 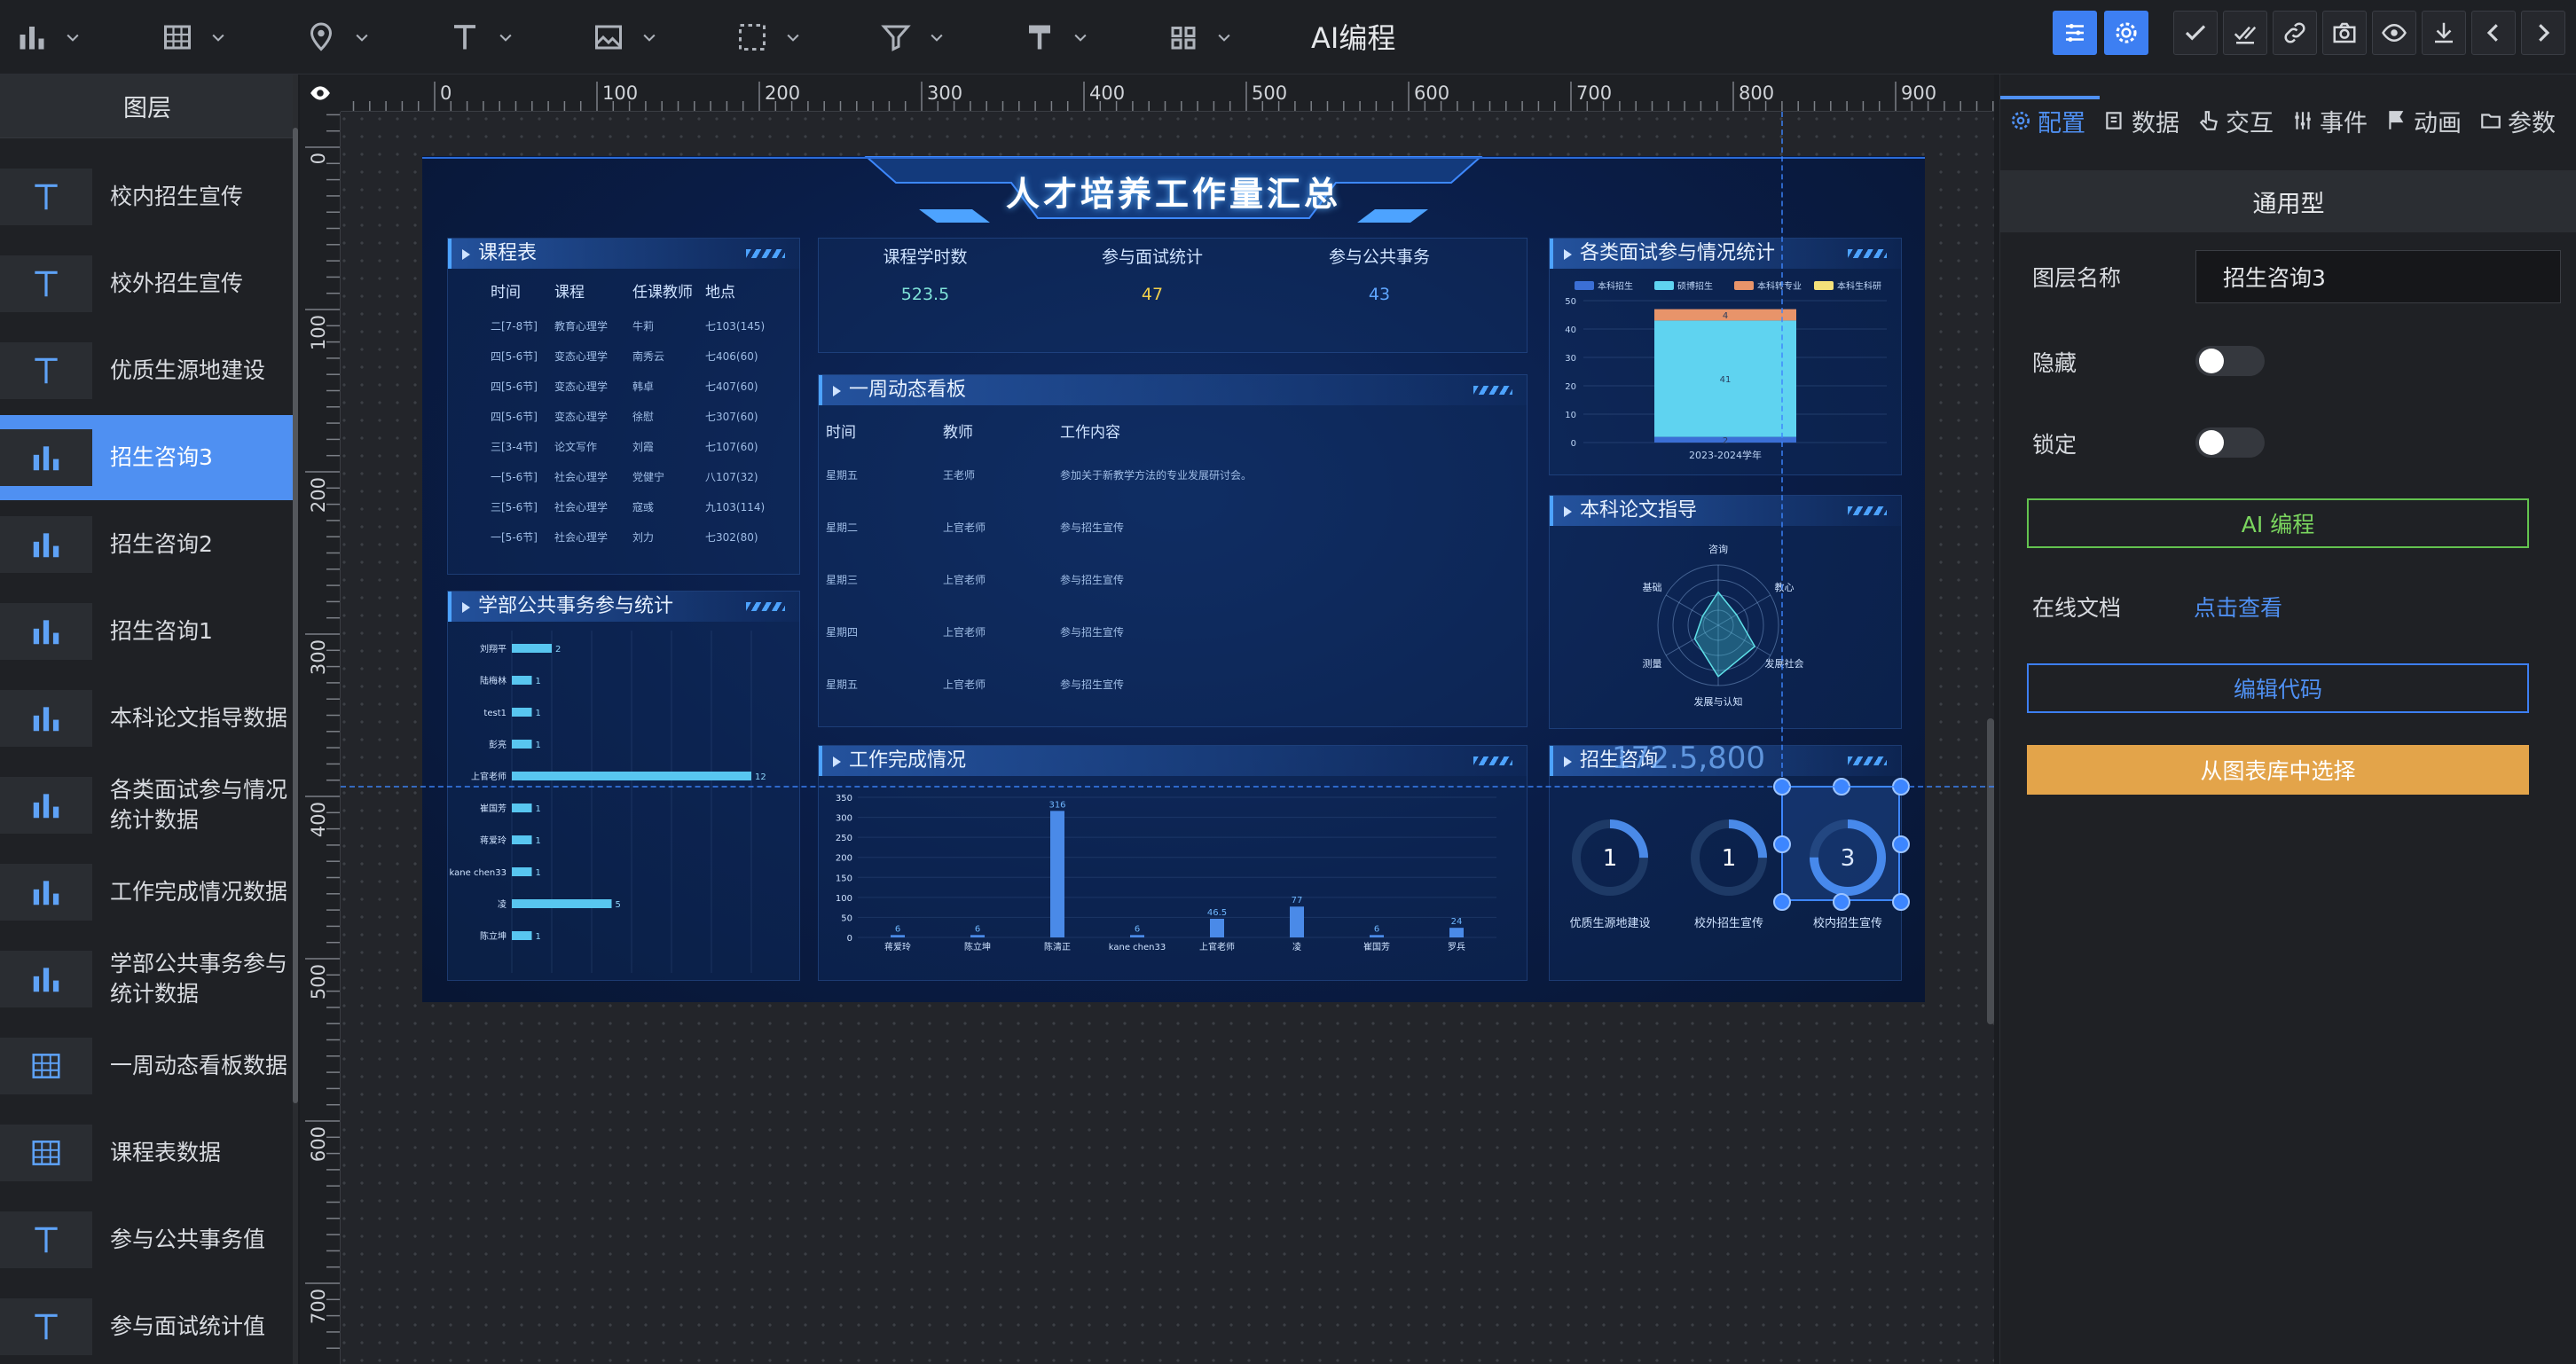 I want to click on text-tool, so click(x=481, y=38).